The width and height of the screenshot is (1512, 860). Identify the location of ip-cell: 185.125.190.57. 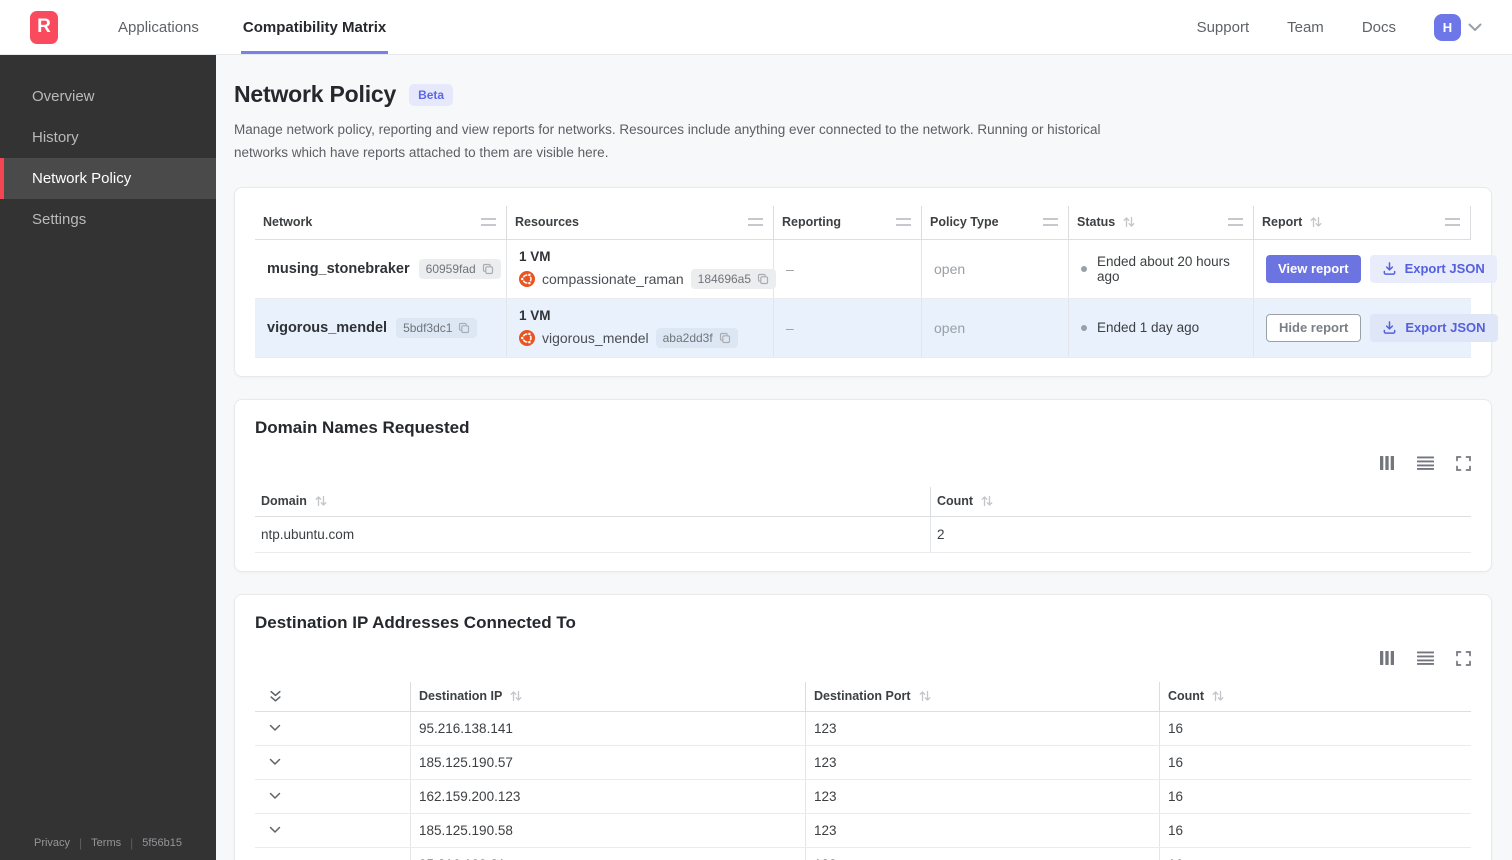
(608, 762).